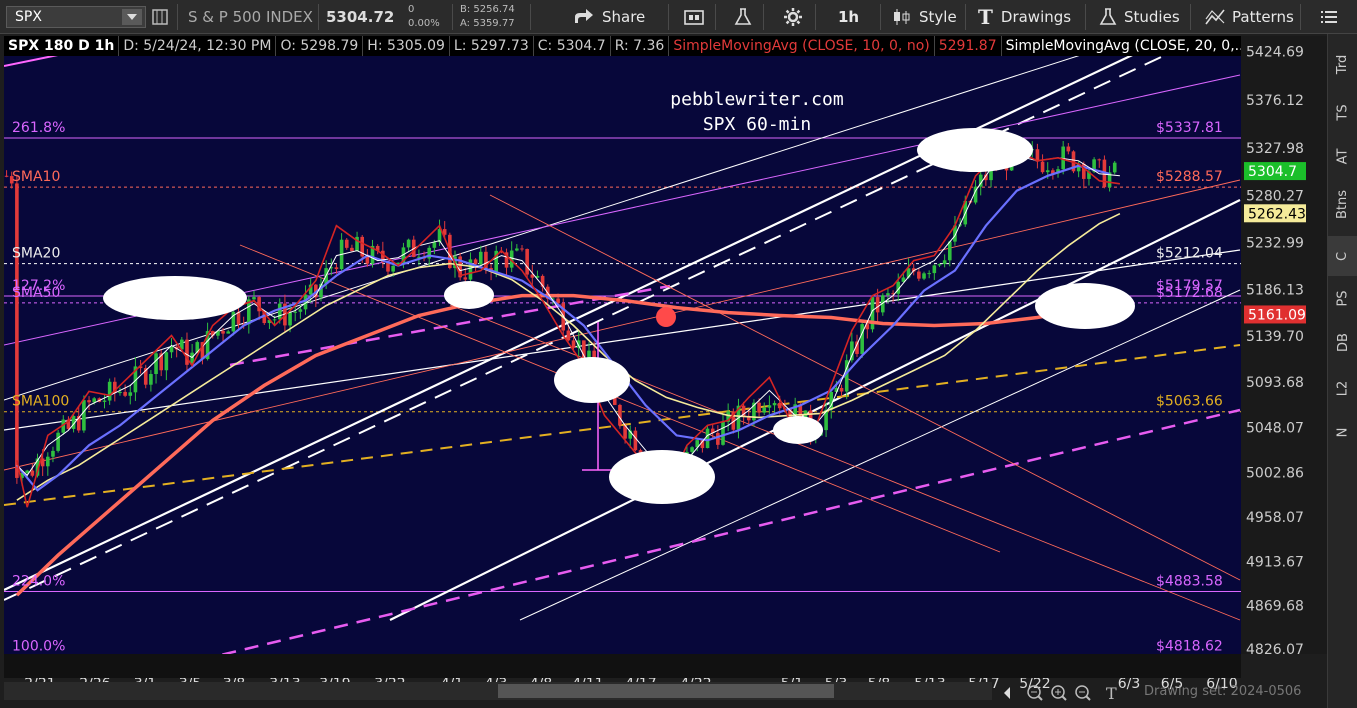  Describe the element at coordinates (622, 666) in the screenshot. I see `date-axis` at that location.